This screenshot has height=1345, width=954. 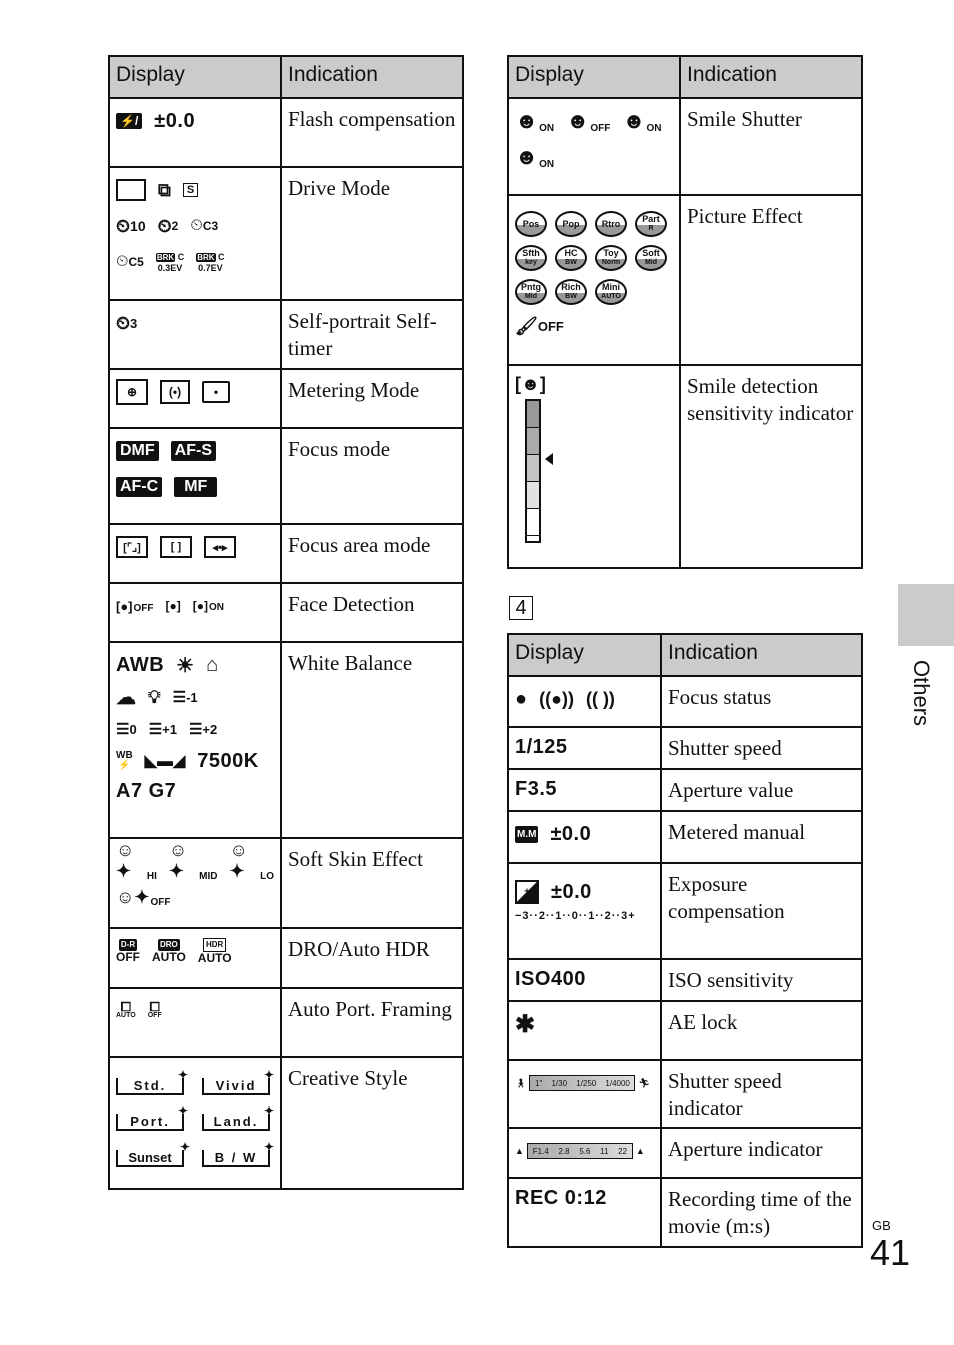 I want to click on indication-cell: Auto Port. Framing, so click(x=372, y=1022).